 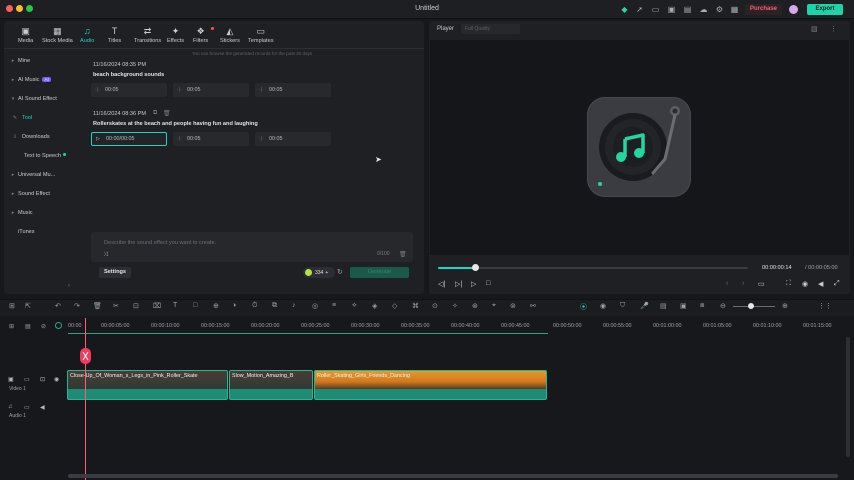 What do you see at coordinates (115, 272) in the screenshot?
I see `settings-button: Settings` at bounding box center [115, 272].